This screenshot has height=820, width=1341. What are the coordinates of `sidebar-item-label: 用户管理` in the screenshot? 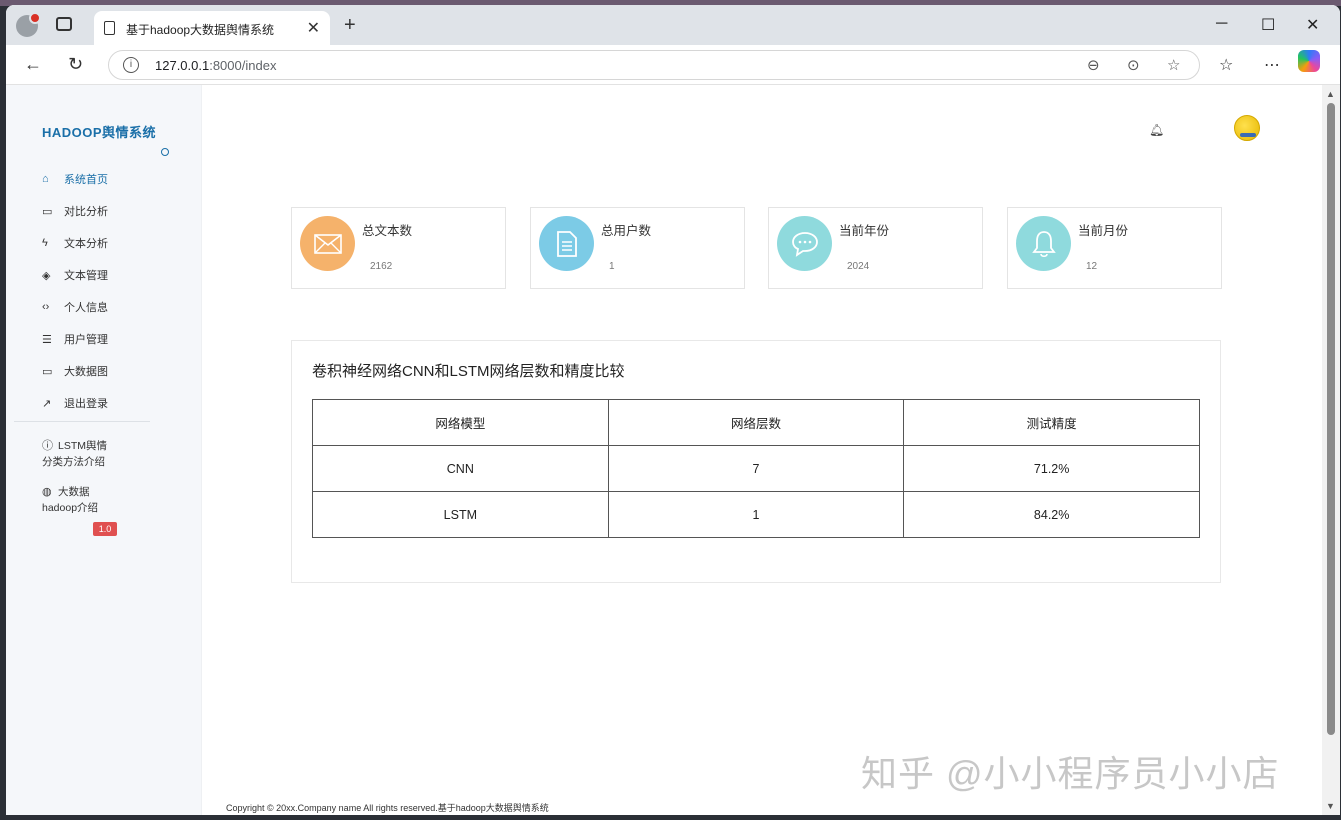 It's located at (86, 340).